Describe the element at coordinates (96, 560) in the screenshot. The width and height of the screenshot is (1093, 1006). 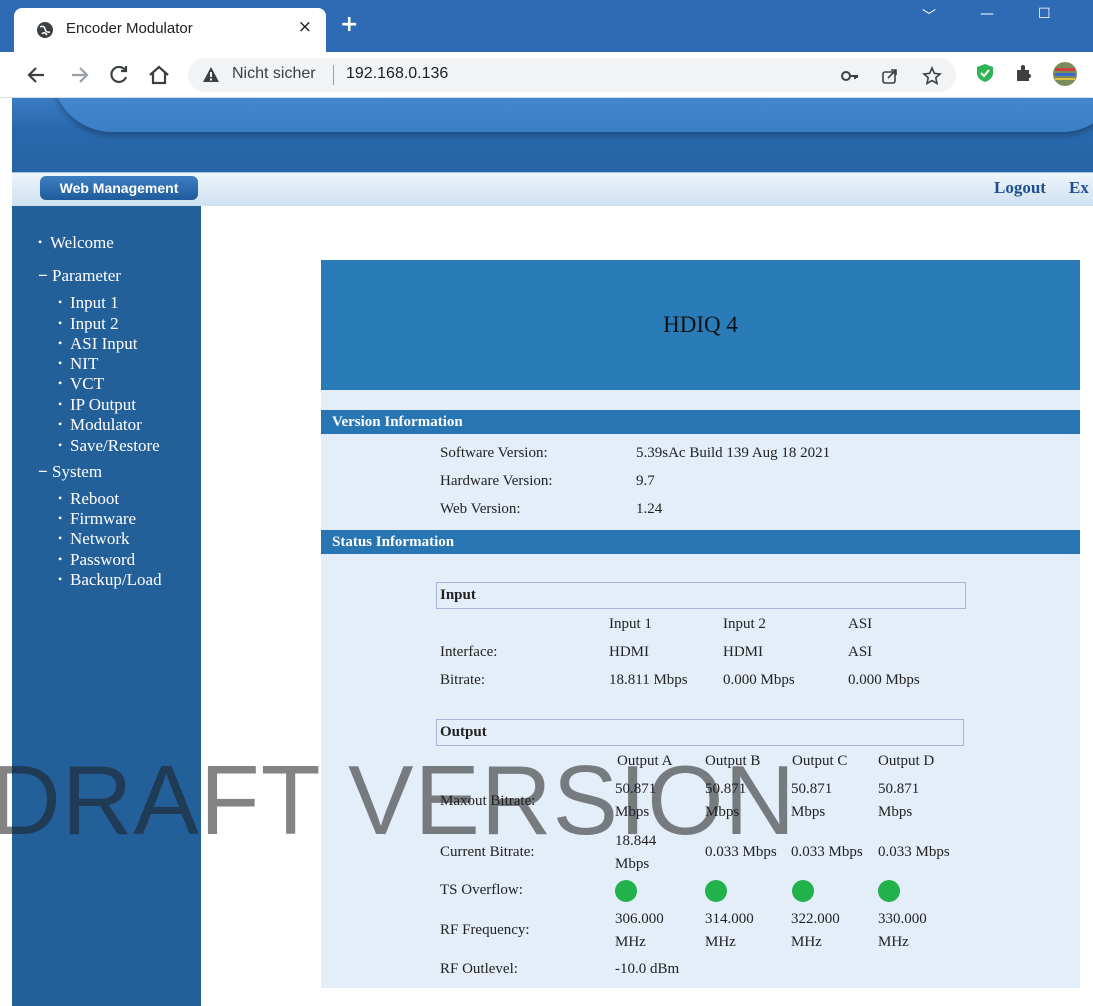
I see `sidebar-item-password: • Password` at that location.